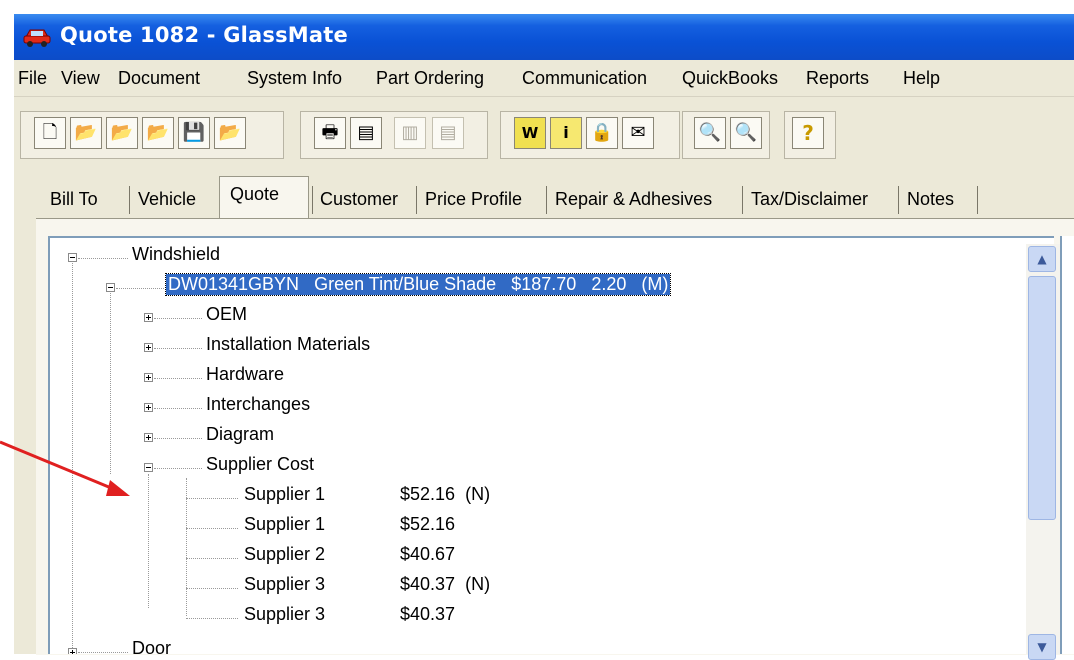 The height and width of the screenshot is (660, 1074). What do you see at coordinates (448, 133) in the screenshot?
I see `report-disabled-icon: ▤` at bounding box center [448, 133].